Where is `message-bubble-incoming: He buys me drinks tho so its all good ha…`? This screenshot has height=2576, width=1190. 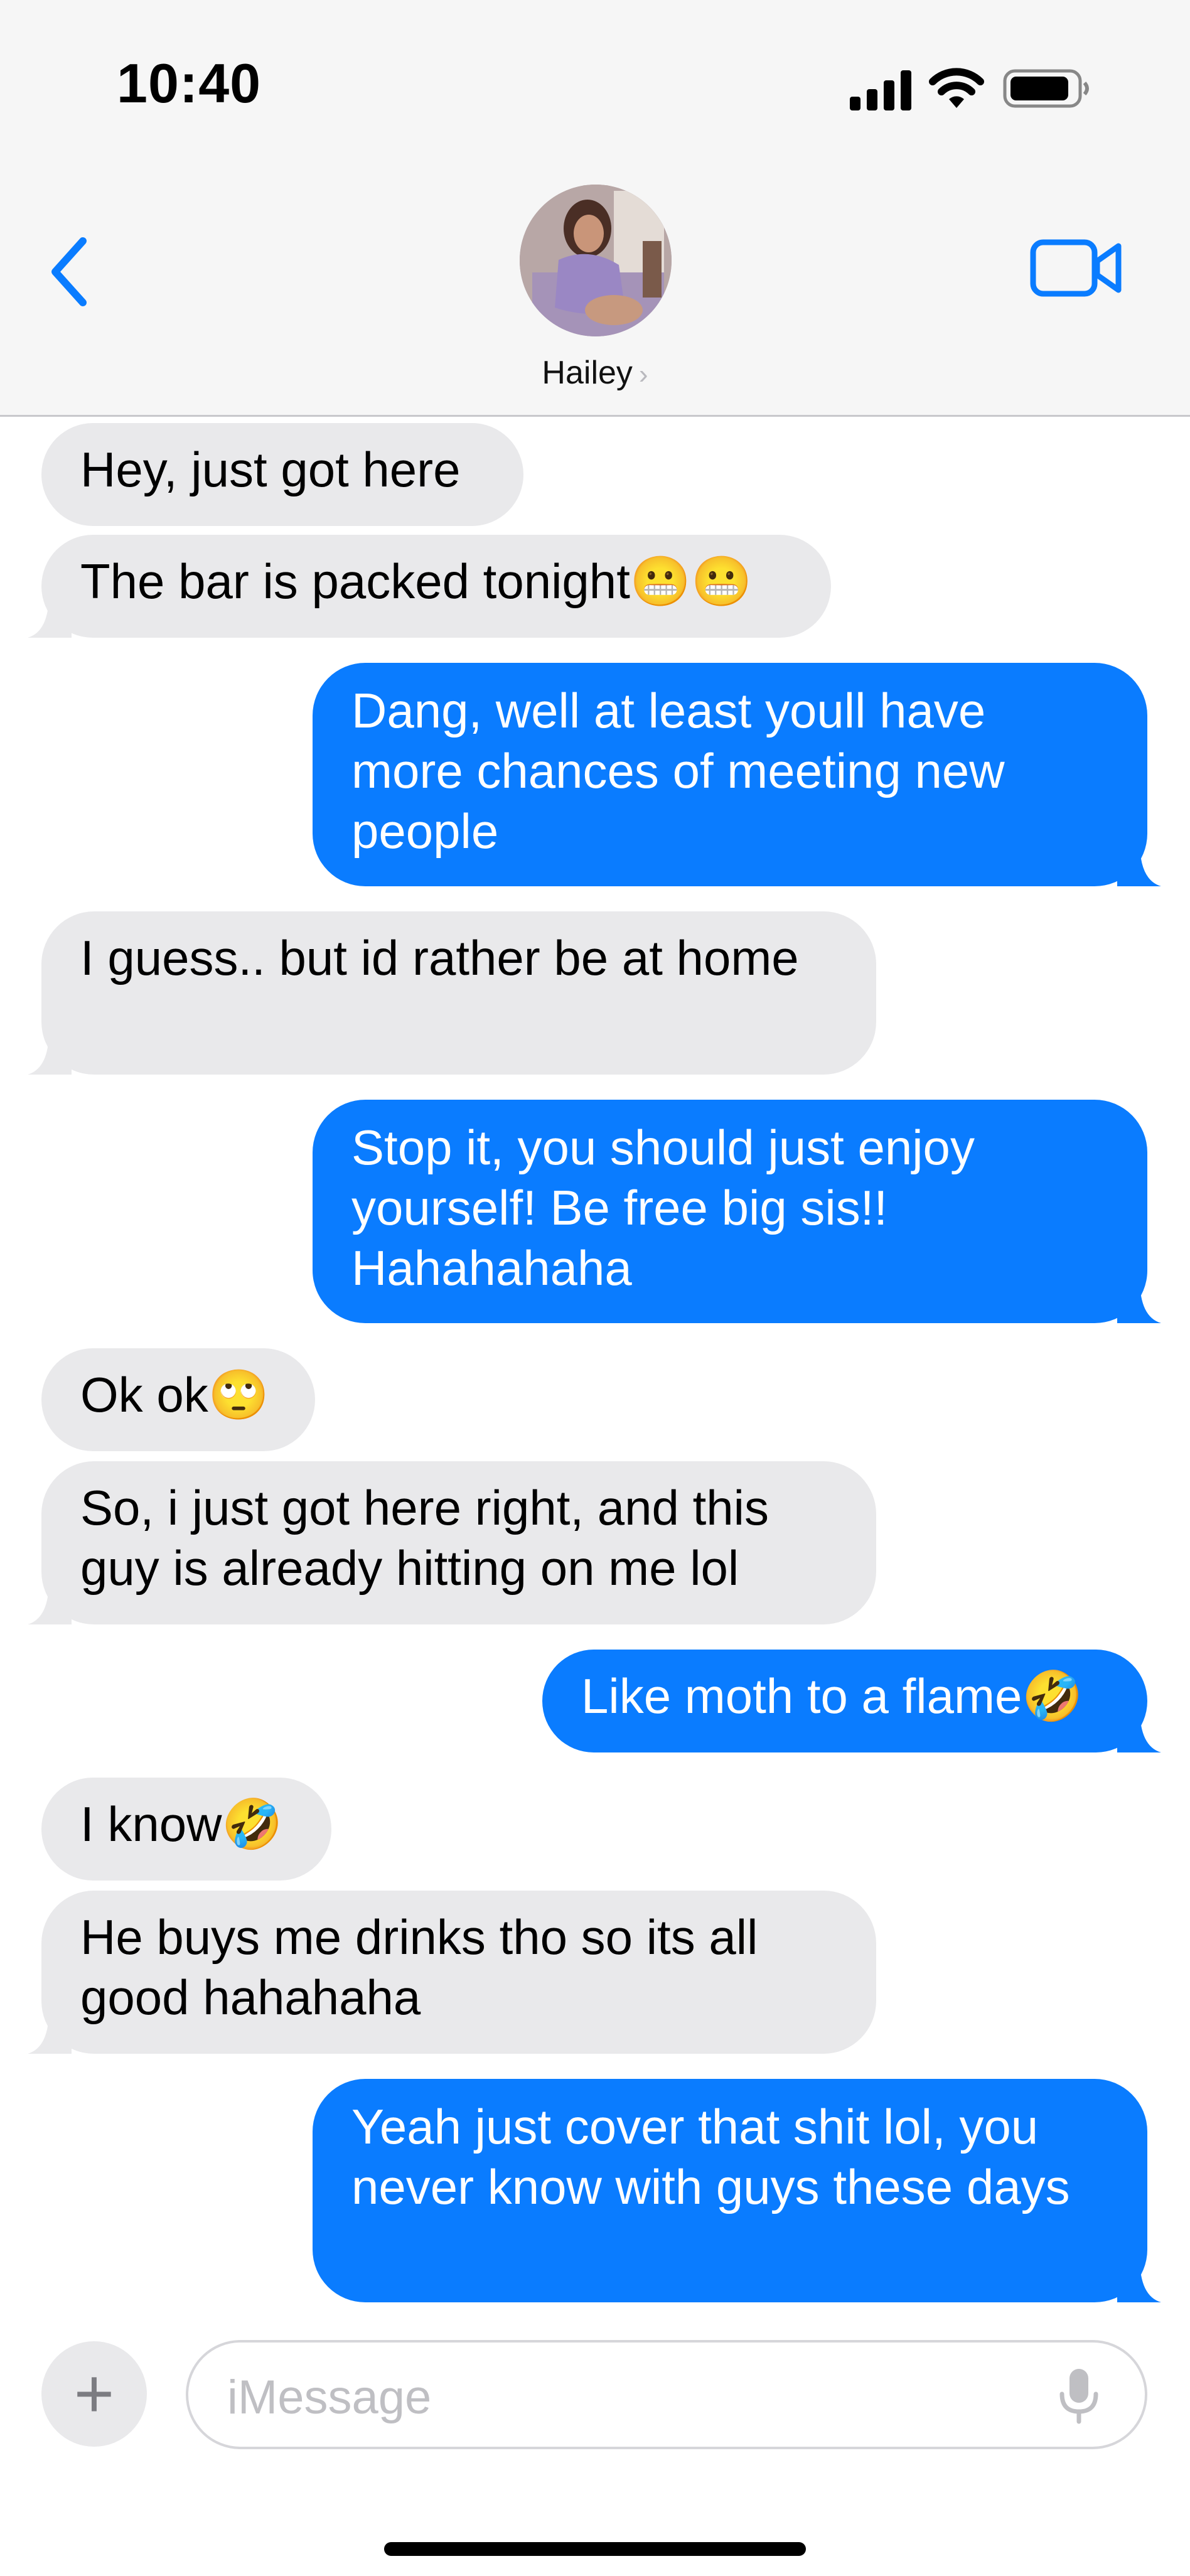
message-bubble-incoming: He buys me drinks tho so its all good ha… is located at coordinates (452, 1972).